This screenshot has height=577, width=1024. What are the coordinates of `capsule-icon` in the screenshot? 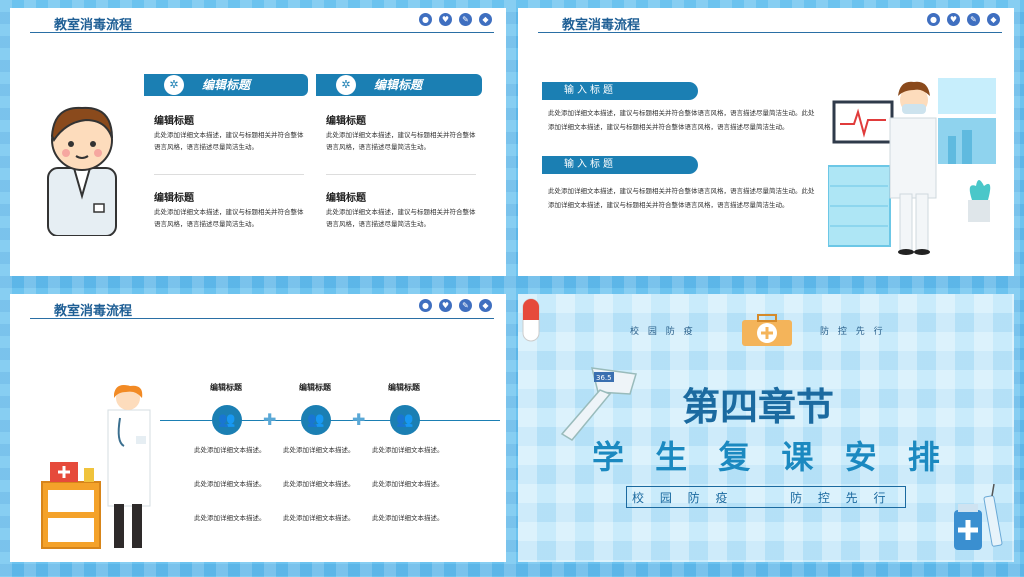 It's located at (531, 320).